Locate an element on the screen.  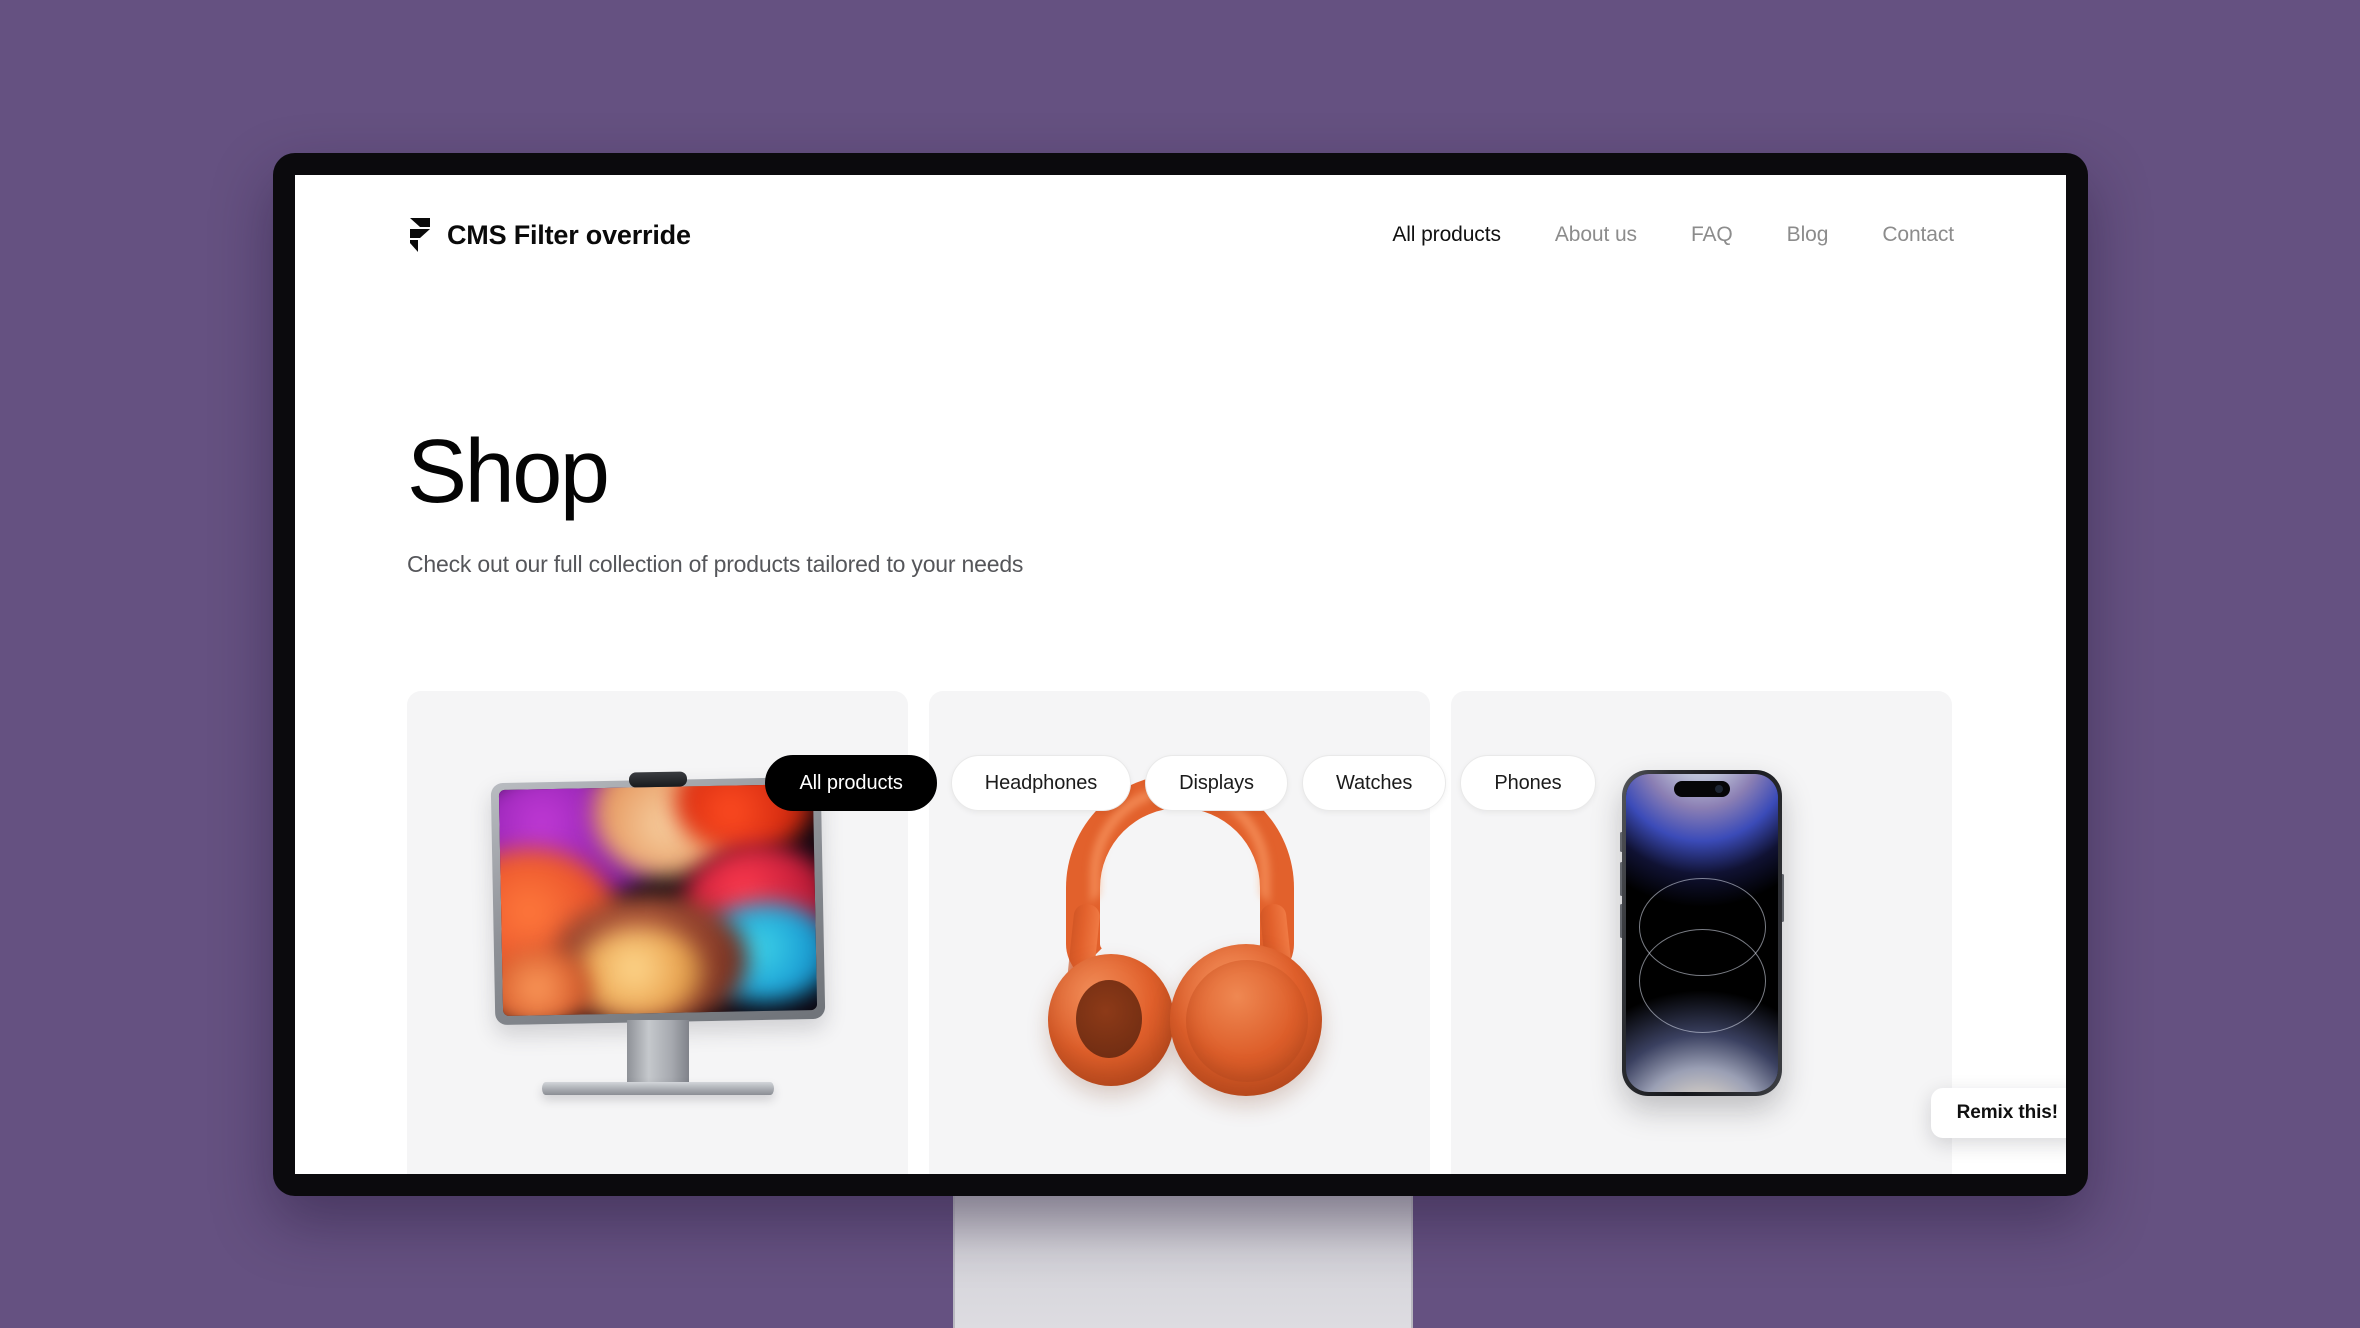
primary-nav: All products About us FAQ Blog Contact is located at coordinates (1659, 235).